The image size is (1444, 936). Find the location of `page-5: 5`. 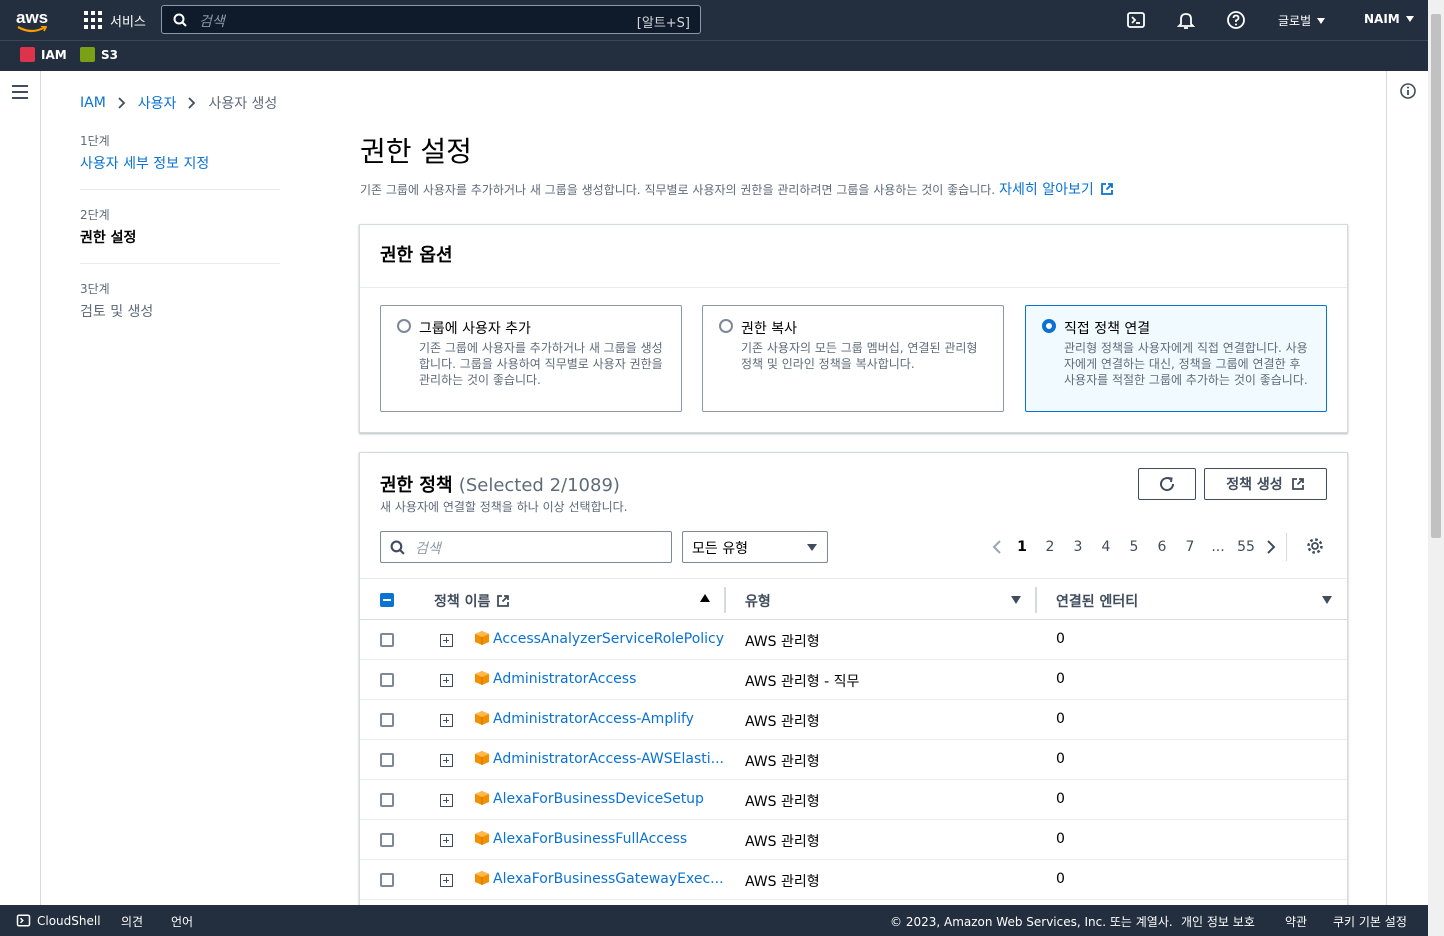

page-5: 5 is located at coordinates (1134, 547).